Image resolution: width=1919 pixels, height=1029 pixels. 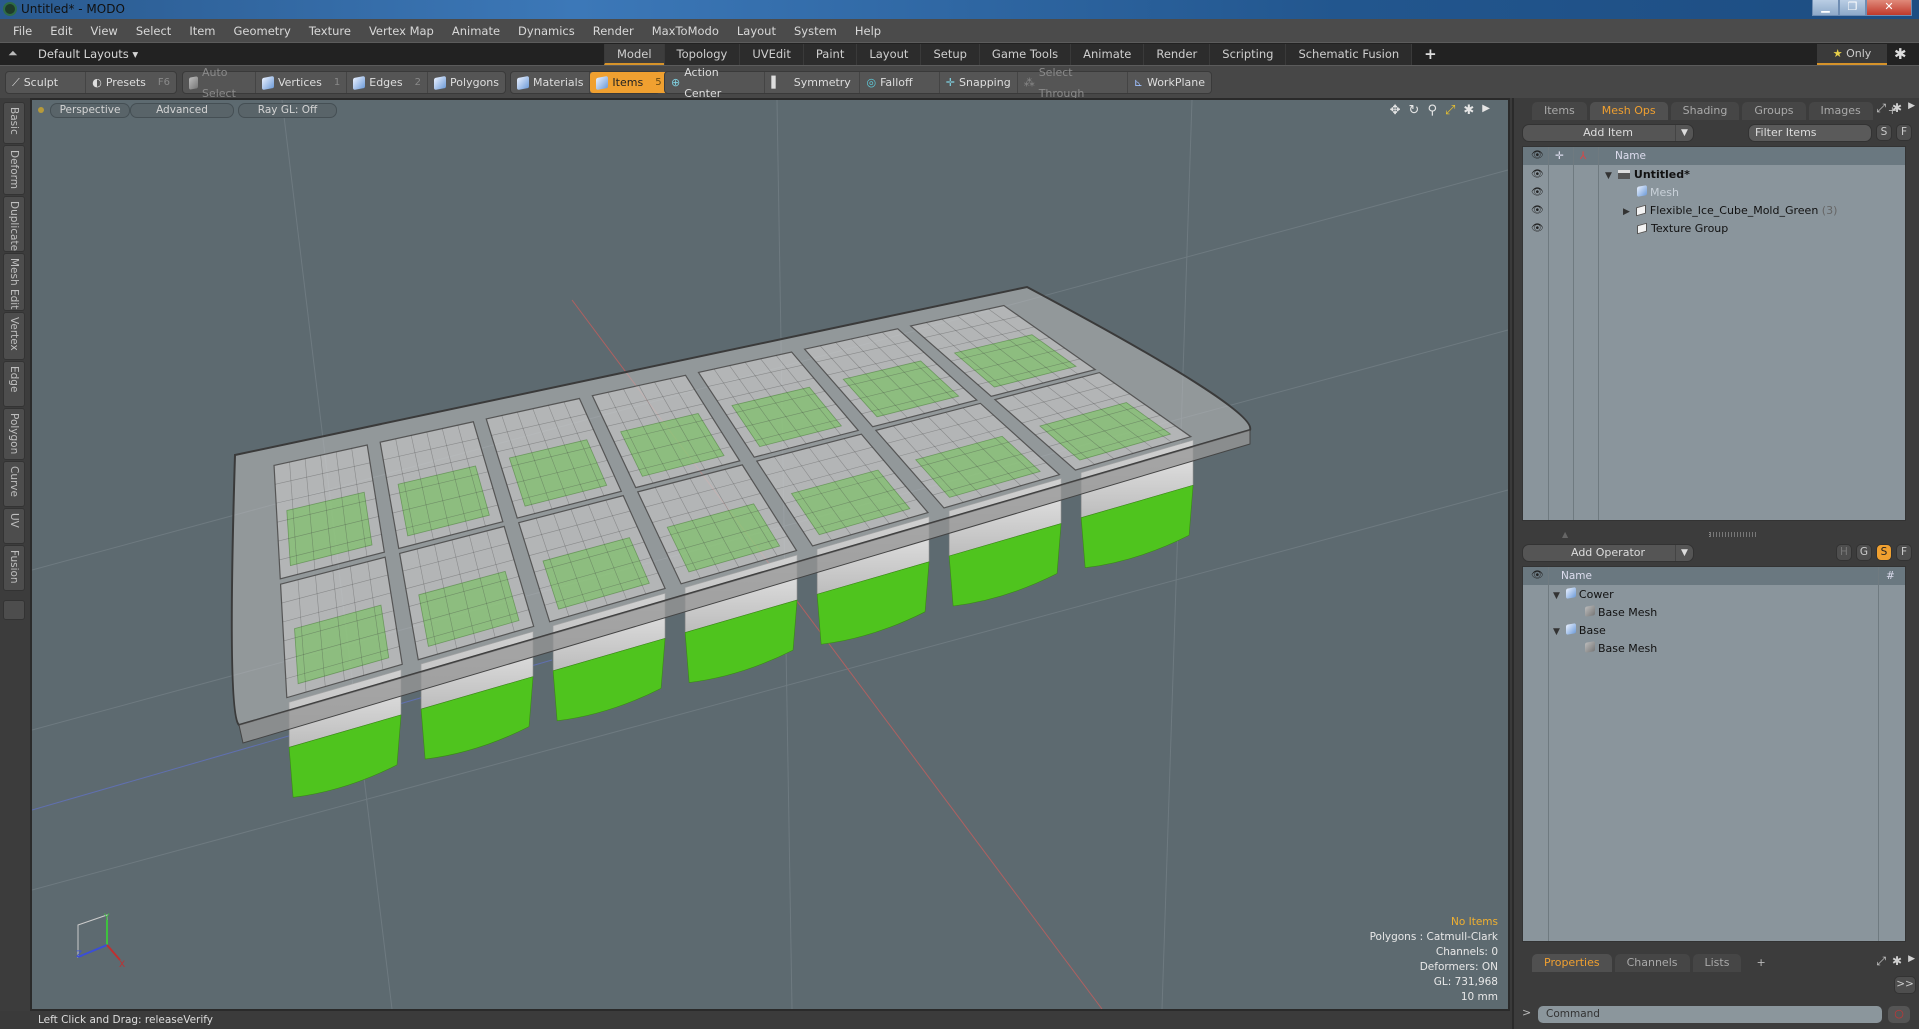 What do you see at coordinates (685, 31) in the screenshot?
I see `menu-maxtomodo: MaxToModo` at bounding box center [685, 31].